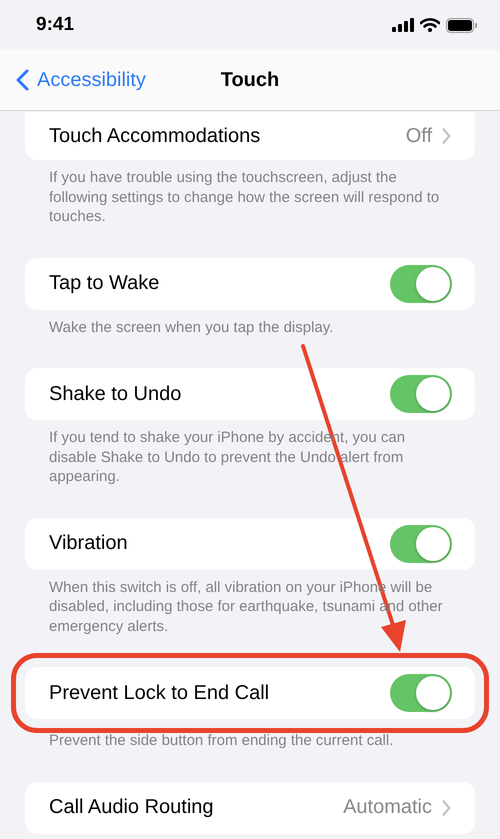  I want to click on setting-description: Prevent the side button from ending the current call., so click(221, 740).